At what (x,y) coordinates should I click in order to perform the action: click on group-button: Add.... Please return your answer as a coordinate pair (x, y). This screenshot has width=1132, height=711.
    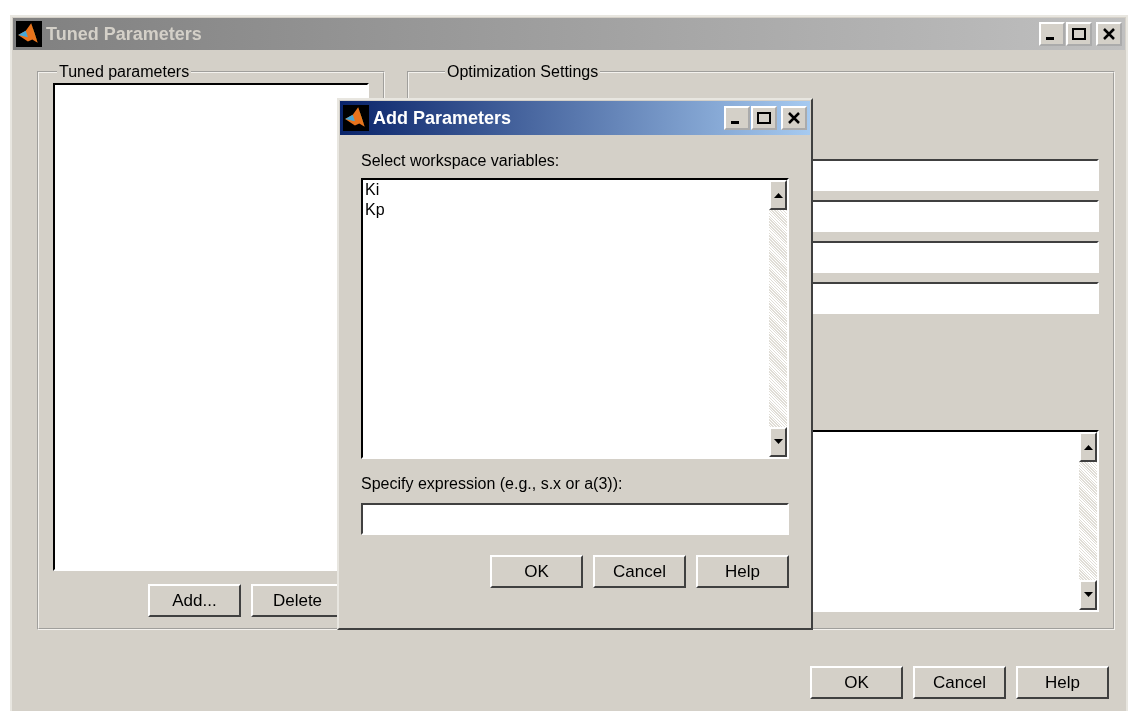
    Looking at the image, I should click on (194, 600).